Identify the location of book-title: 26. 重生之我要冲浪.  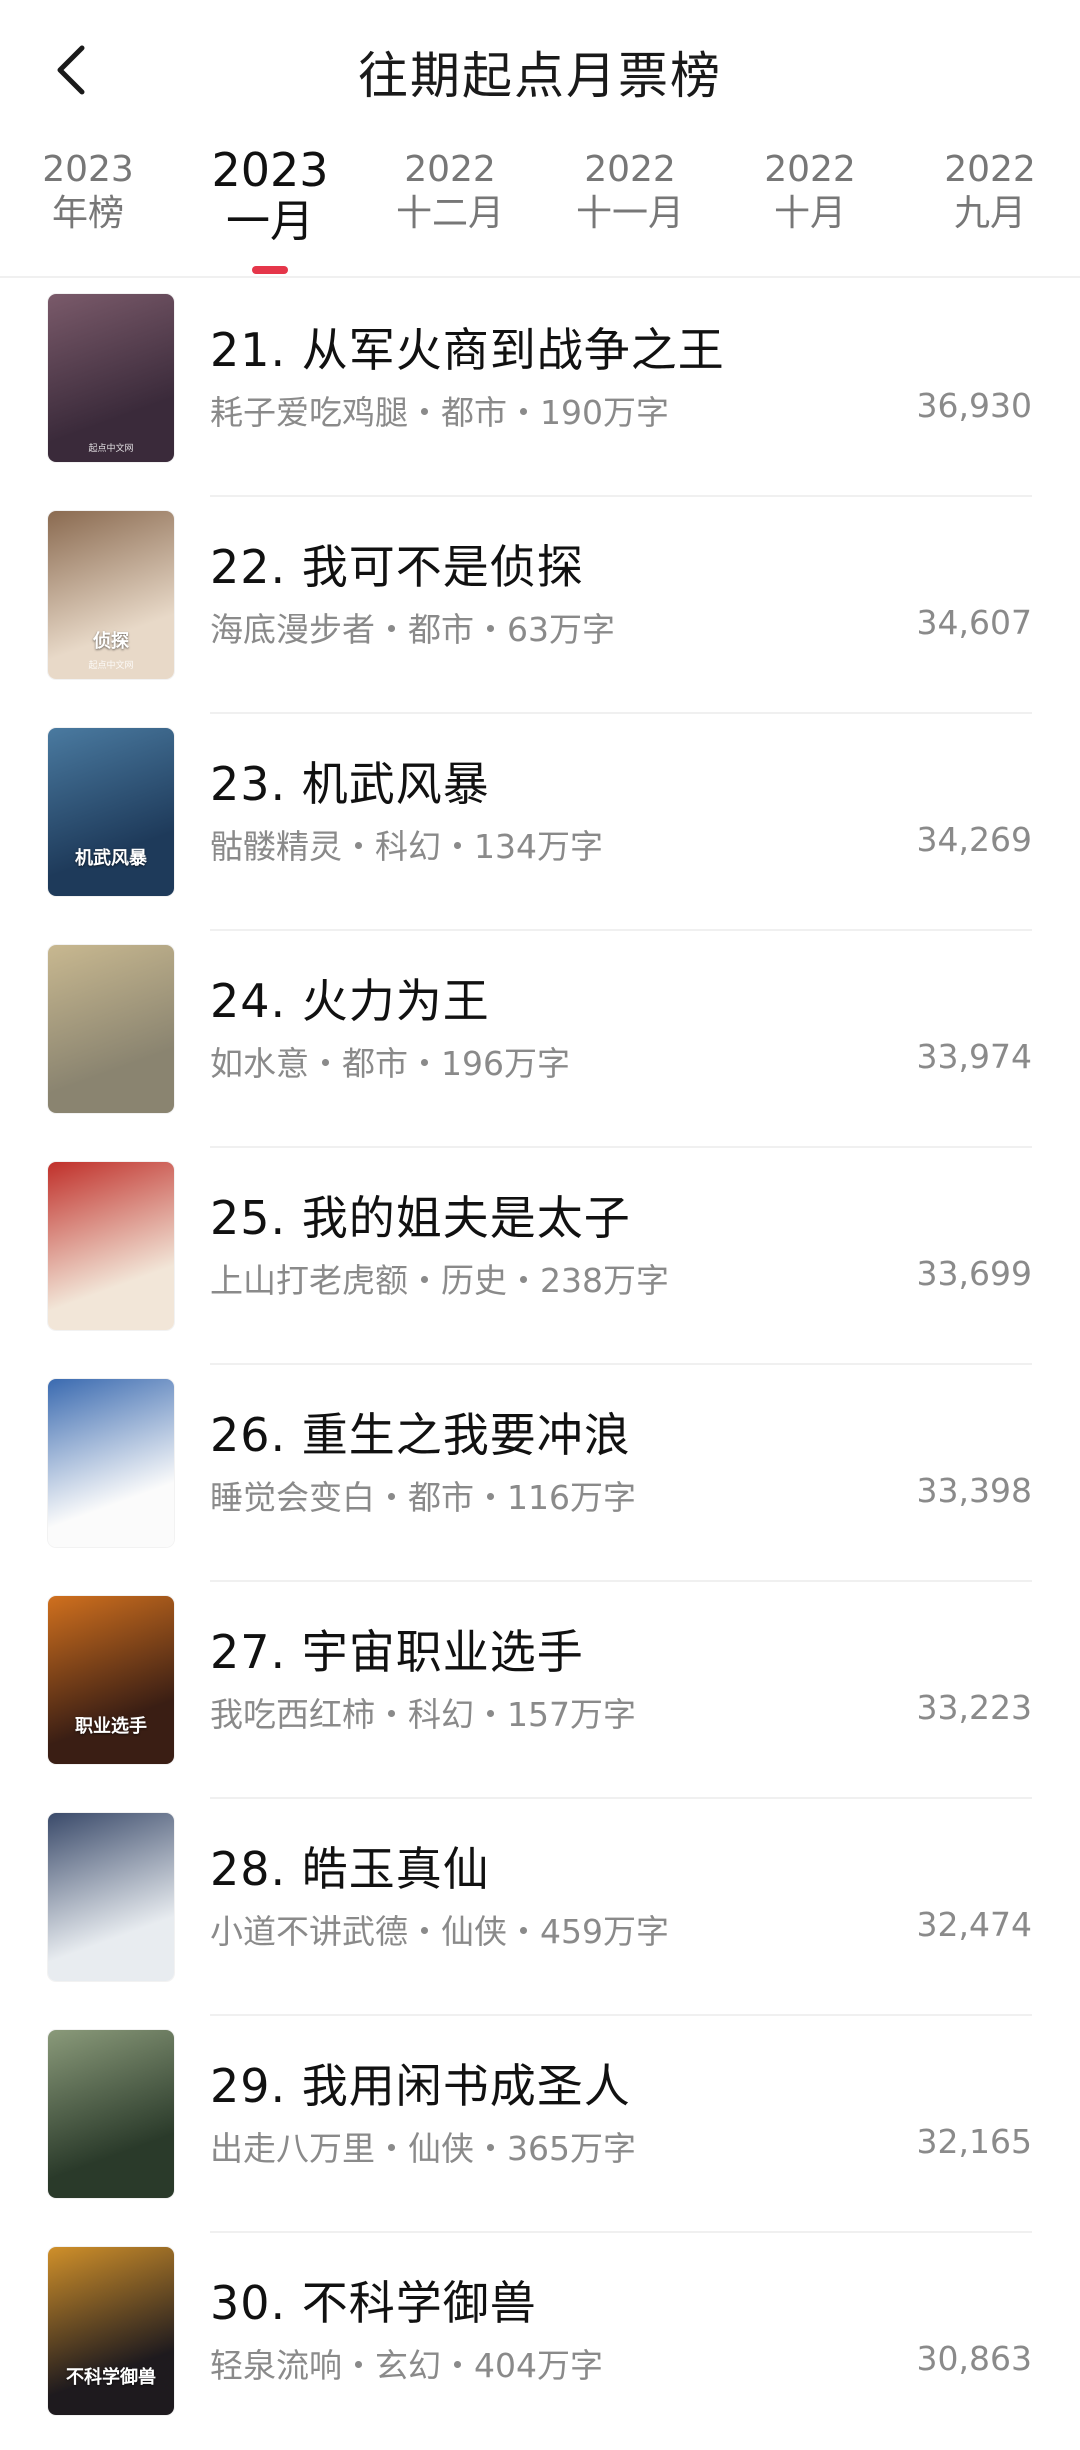
(420, 1435).